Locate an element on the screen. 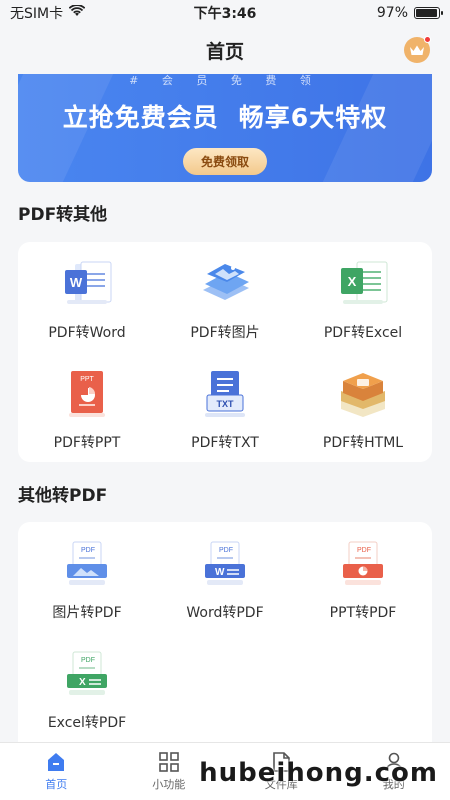 The image size is (450, 800). excel-to-pdf-button: PDF X Excel转PDF is located at coordinates (87, 687).